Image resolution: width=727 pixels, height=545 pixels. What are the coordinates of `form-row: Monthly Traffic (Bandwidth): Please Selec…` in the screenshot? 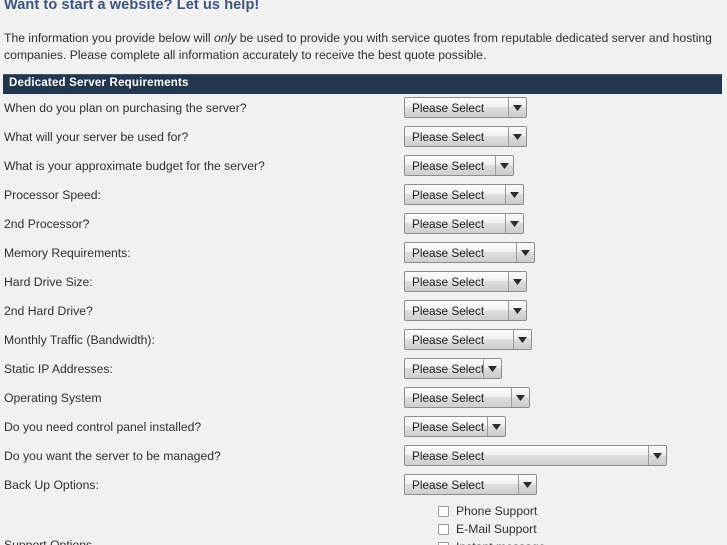 It's located at (363, 342).